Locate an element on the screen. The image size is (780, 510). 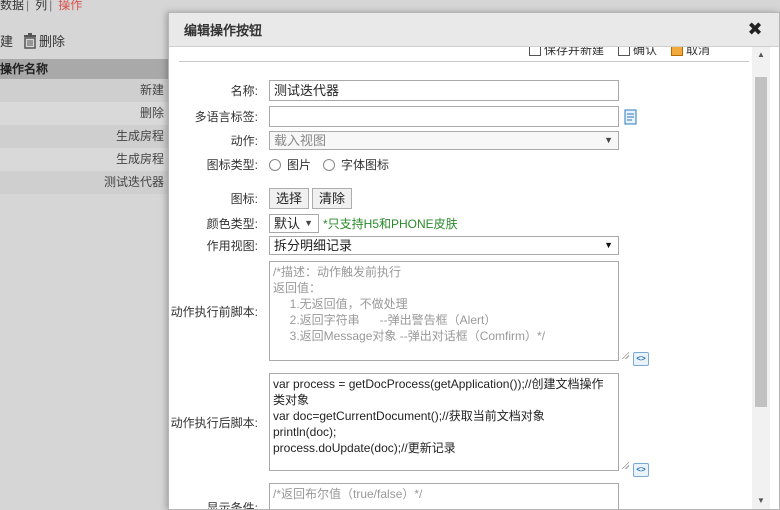
background-tabs: 数据 | 列 | 操作 is located at coordinates (42, 6).